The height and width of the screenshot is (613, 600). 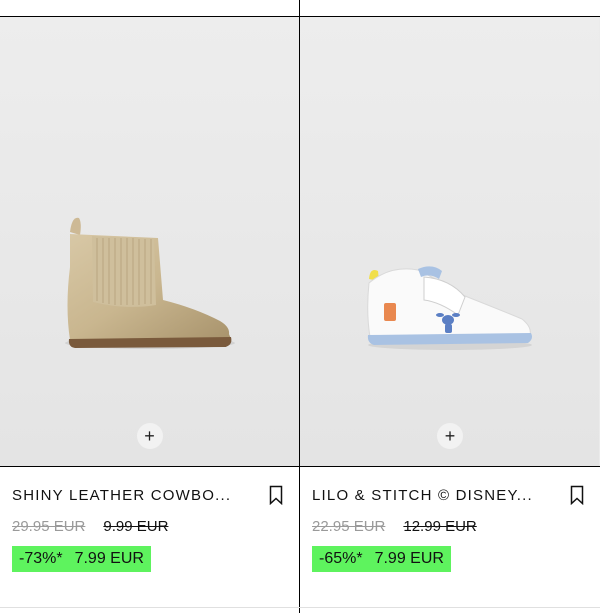 I want to click on next-row-divider, so click(x=300, y=607).